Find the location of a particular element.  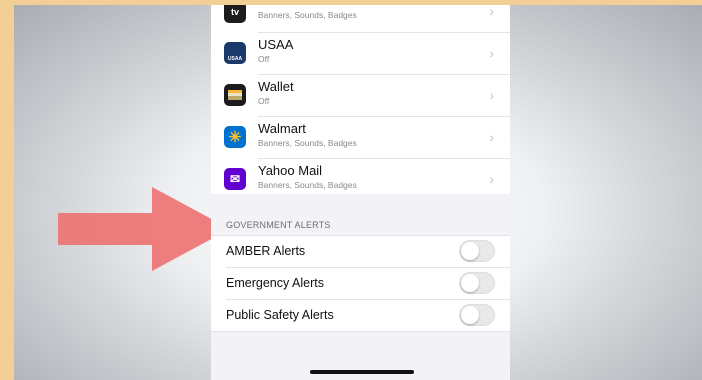

emergency-alerts-label: Emergency Alerts is located at coordinates (275, 283).